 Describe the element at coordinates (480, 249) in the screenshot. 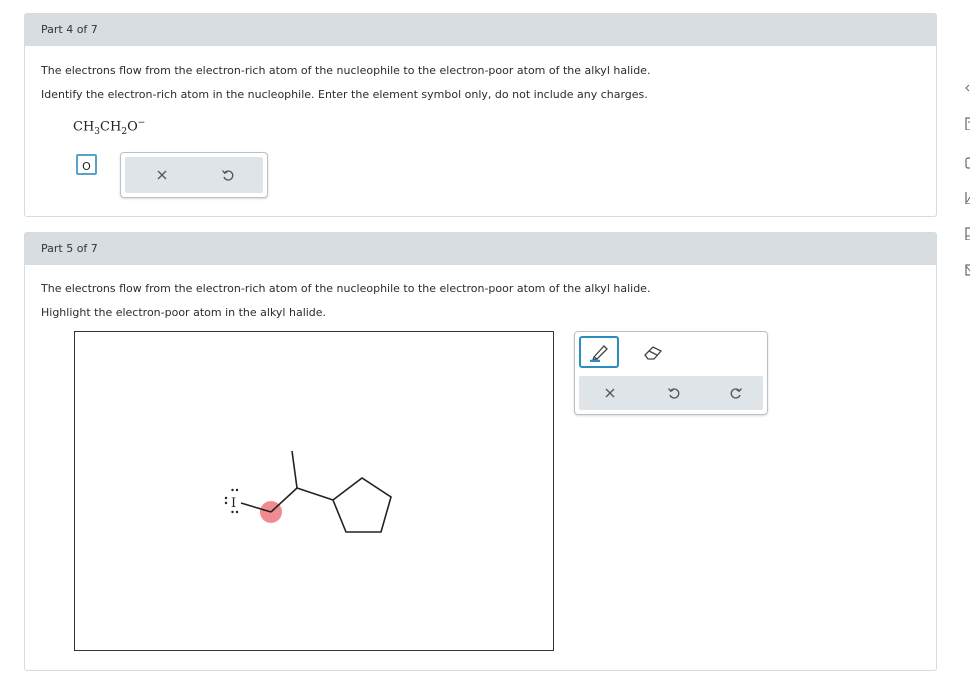

I see `part-5-header: Part 5 of 7` at that location.